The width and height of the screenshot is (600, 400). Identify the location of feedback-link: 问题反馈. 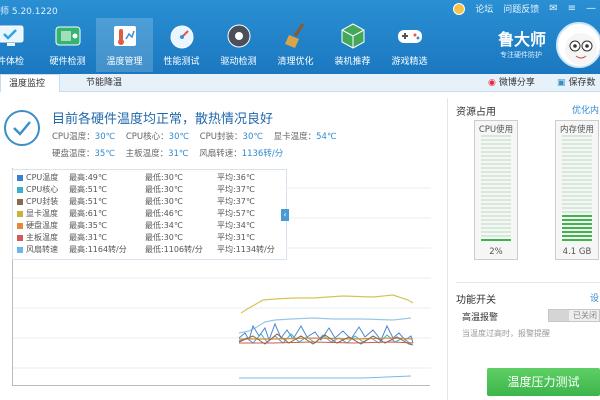
(521, 8).